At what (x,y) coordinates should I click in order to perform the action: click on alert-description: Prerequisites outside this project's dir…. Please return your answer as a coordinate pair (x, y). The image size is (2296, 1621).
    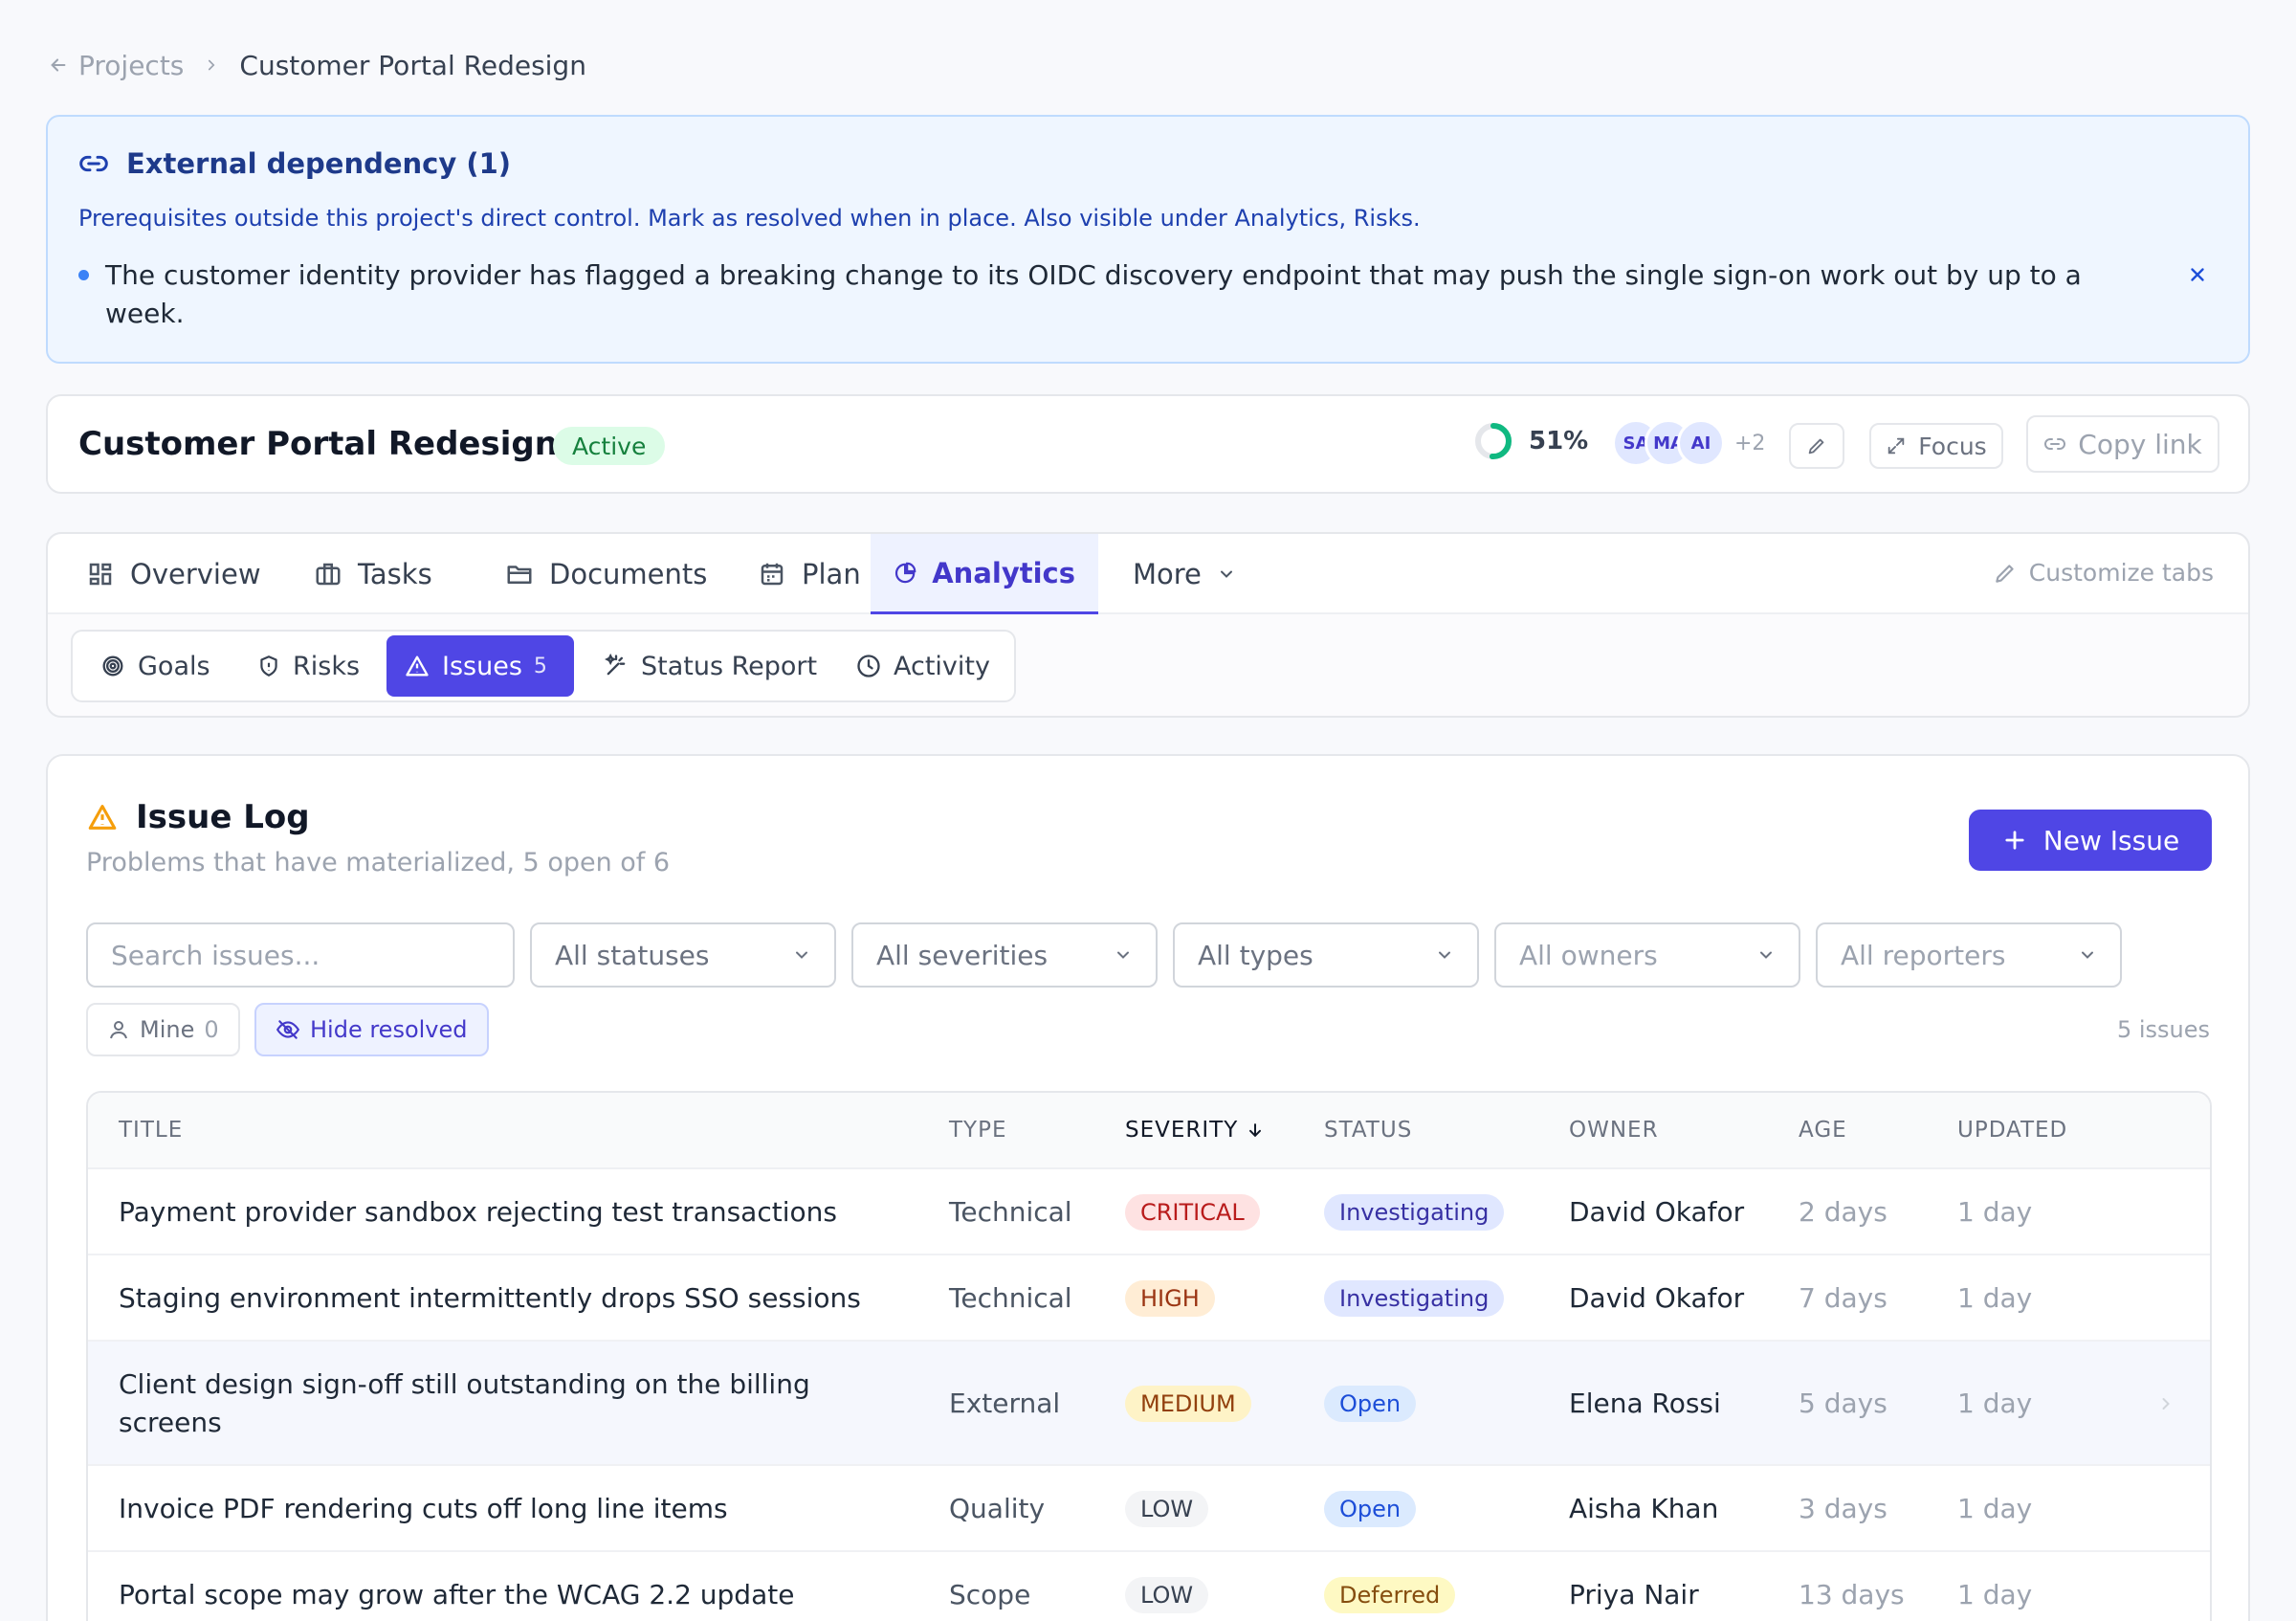
    Looking at the image, I should click on (750, 218).